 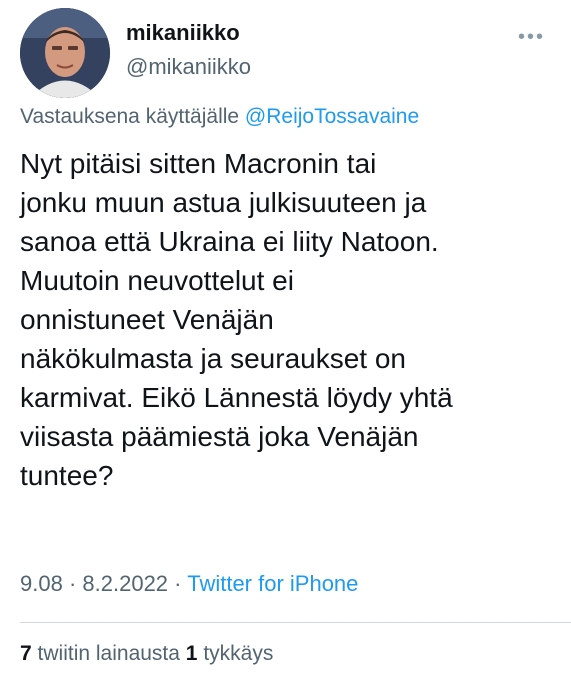 What do you see at coordinates (238, 653) in the screenshot?
I see `likes-label: tykkäys` at bounding box center [238, 653].